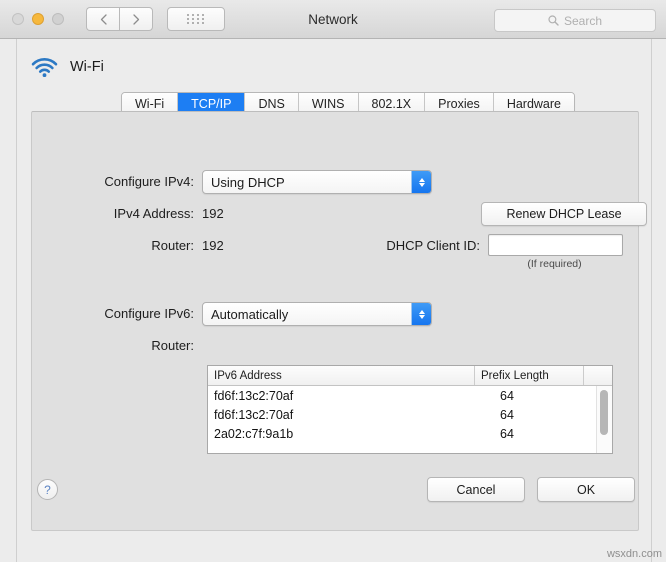 The image size is (666, 562). Describe the element at coordinates (317, 314) in the screenshot. I see `configure-ipv6-popup: Automatically` at that location.